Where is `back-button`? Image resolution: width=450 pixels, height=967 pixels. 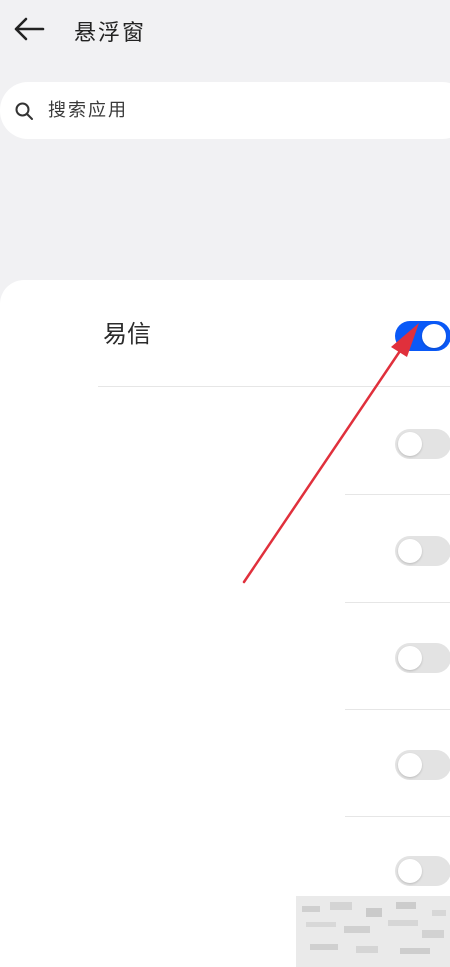 back-button is located at coordinates (29, 29).